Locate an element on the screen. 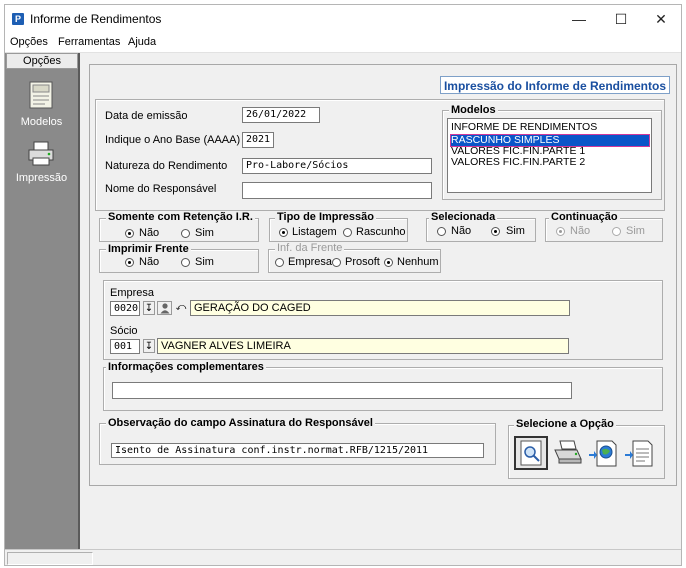  selecionada-legend: Selecionada is located at coordinates (463, 217).